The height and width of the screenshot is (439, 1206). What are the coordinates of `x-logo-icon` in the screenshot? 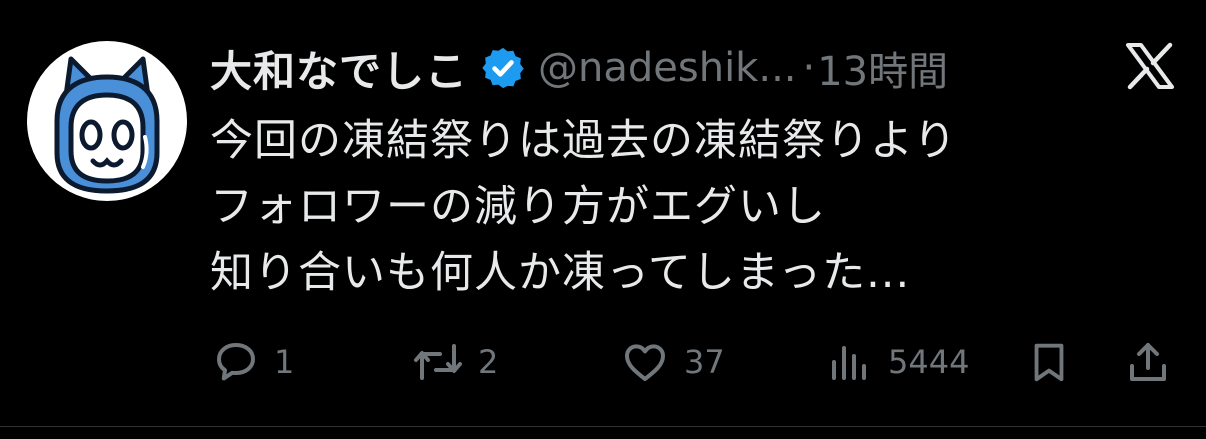 It's located at (1150, 66).